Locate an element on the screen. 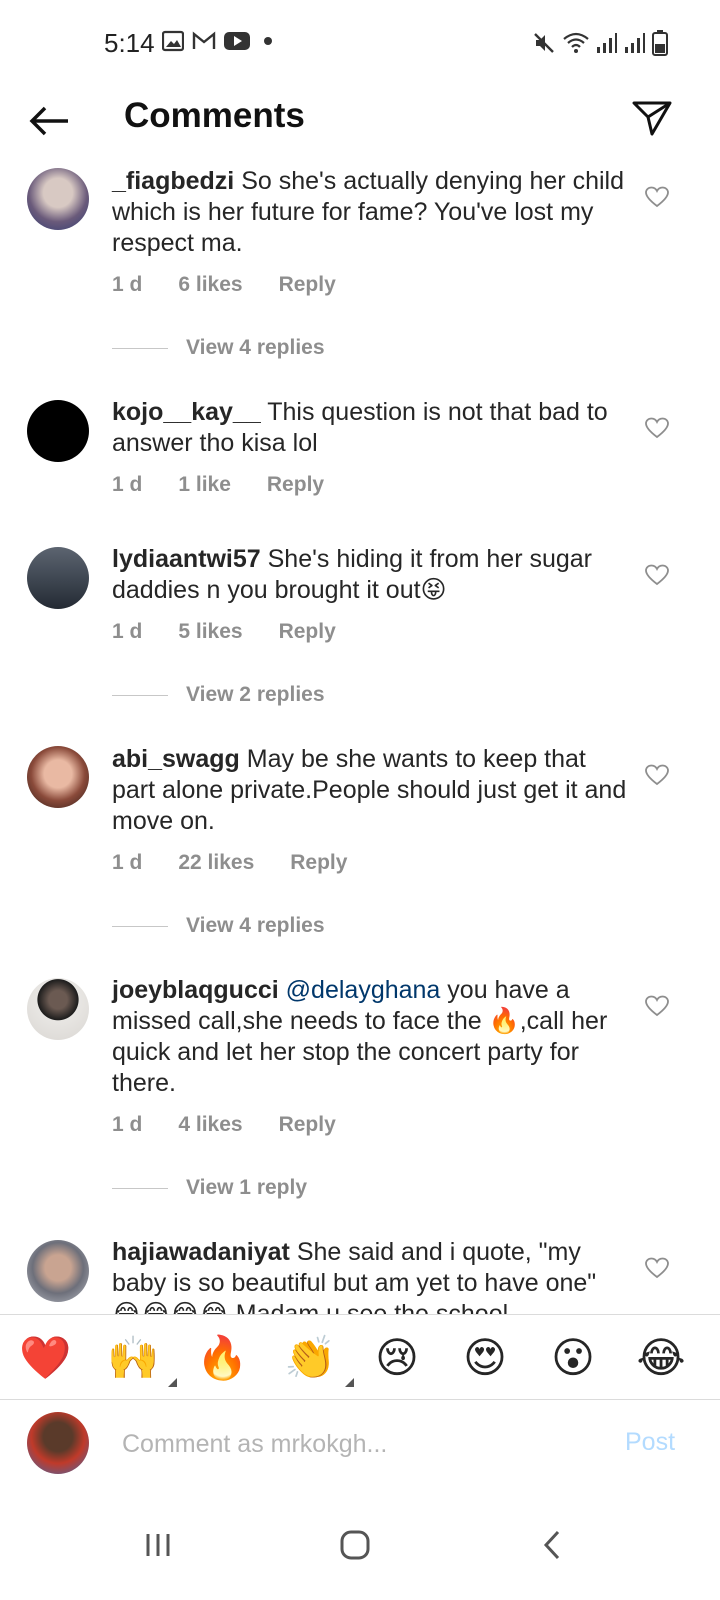 Image resolution: width=720 pixels, height=1600 pixels. home-icon is located at coordinates (355, 1545).